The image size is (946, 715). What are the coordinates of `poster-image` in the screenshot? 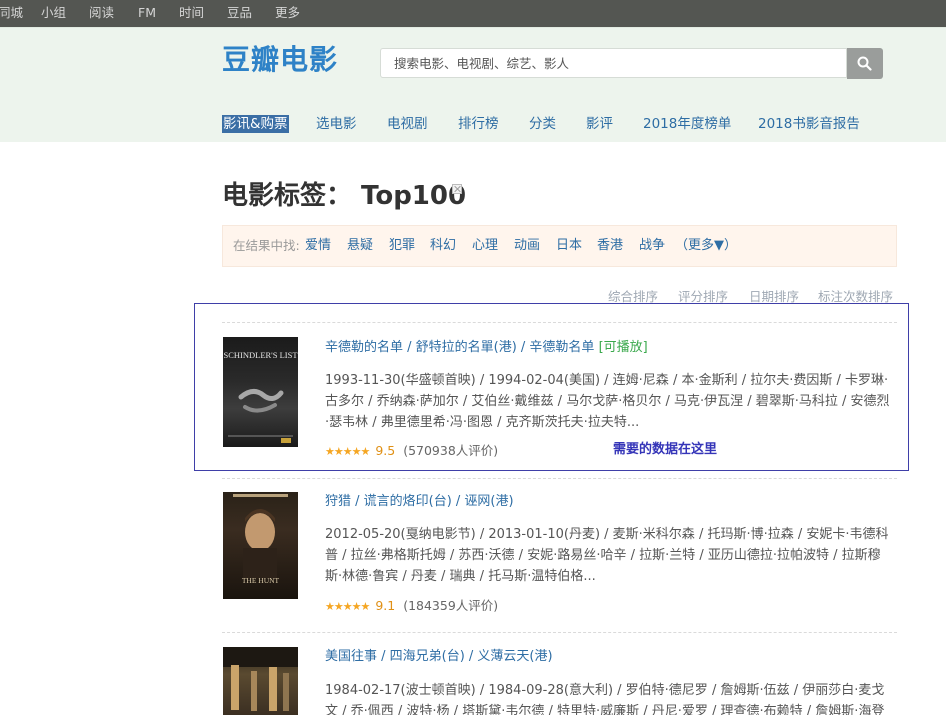 It's located at (260, 679).